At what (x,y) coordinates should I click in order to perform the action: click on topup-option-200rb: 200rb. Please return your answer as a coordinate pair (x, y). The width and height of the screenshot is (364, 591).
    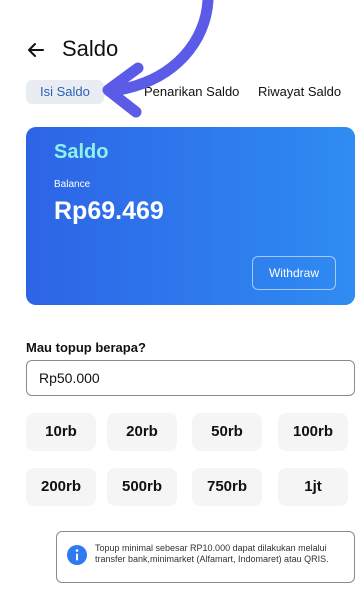
    Looking at the image, I should click on (61, 487).